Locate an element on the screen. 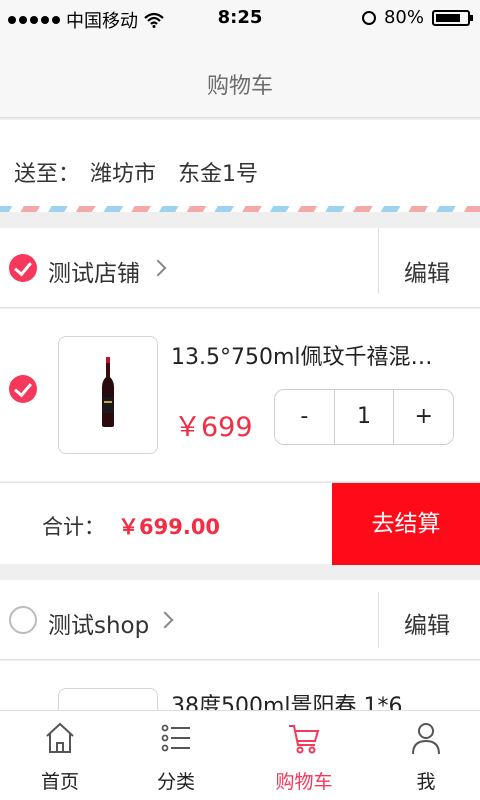 Image resolution: width=480 pixels, height=800 pixels. cart-item: 38度500ml景阳春 1*6 is located at coordinates (240, 685).